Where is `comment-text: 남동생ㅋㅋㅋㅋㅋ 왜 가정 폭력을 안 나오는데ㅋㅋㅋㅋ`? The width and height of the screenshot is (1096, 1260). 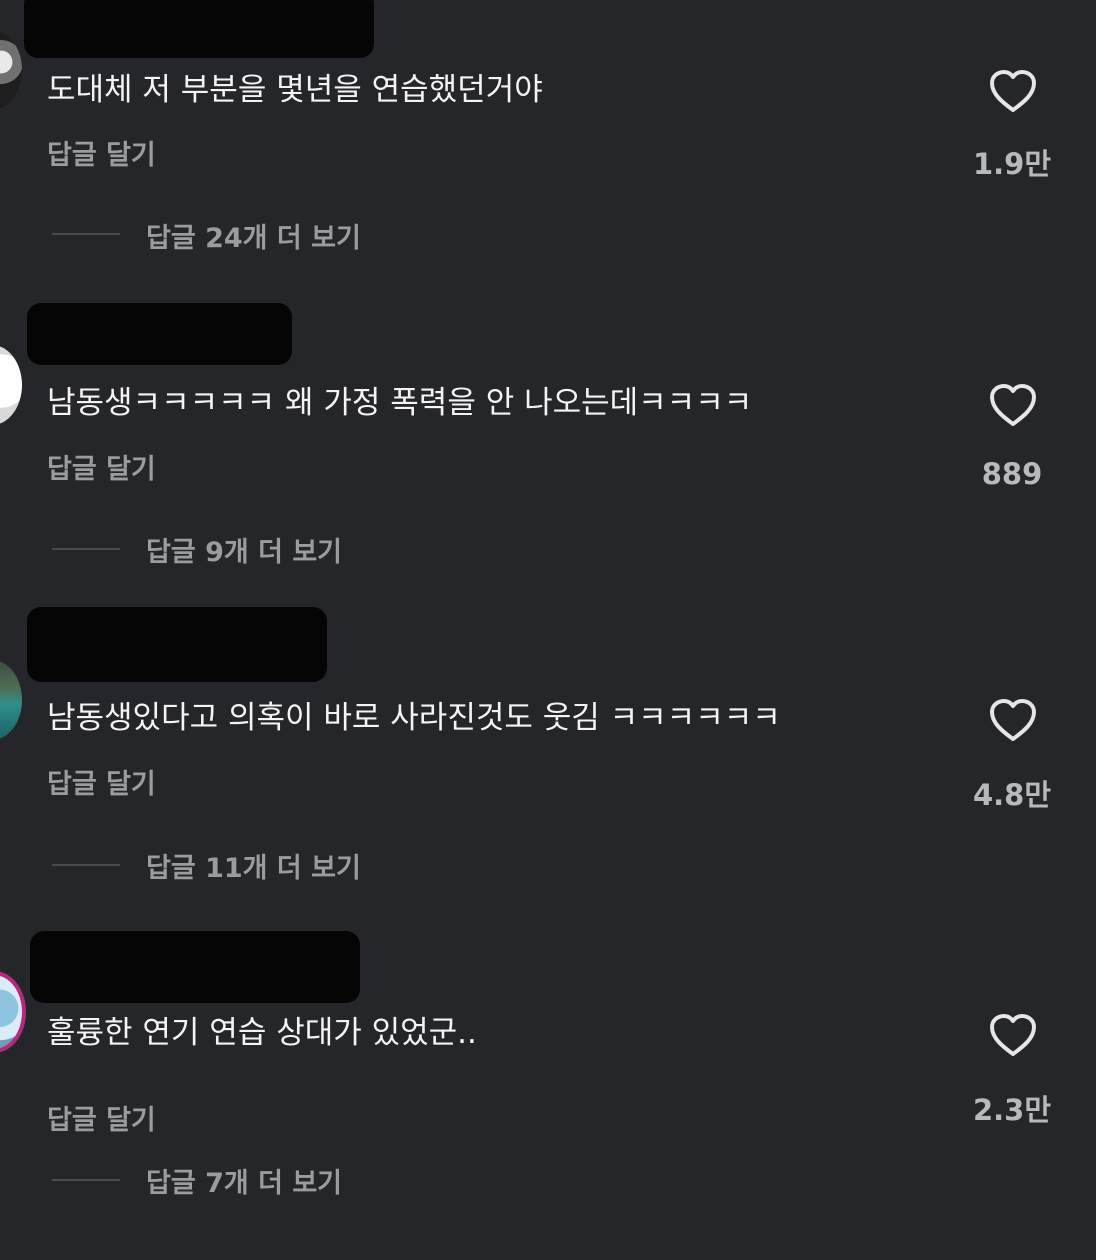
comment-text: 남동생ㅋㅋㅋㅋㅋ 왜 가정 폭력을 안 나오는데ㅋㅋㅋㅋ is located at coordinates (400, 403).